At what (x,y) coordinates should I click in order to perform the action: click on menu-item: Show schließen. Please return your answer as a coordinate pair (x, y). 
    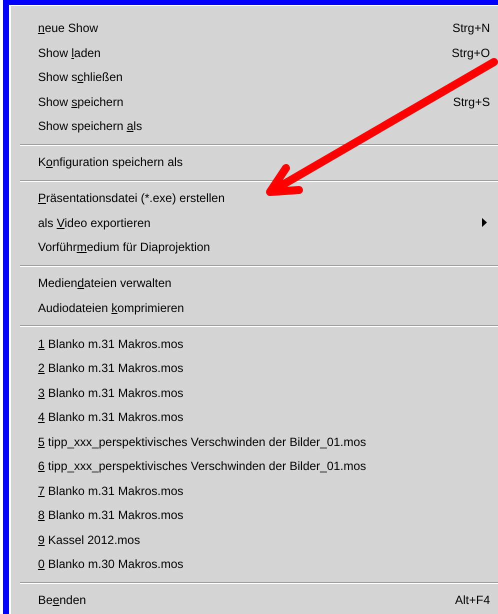
    Looking at the image, I should click on (80, 77).